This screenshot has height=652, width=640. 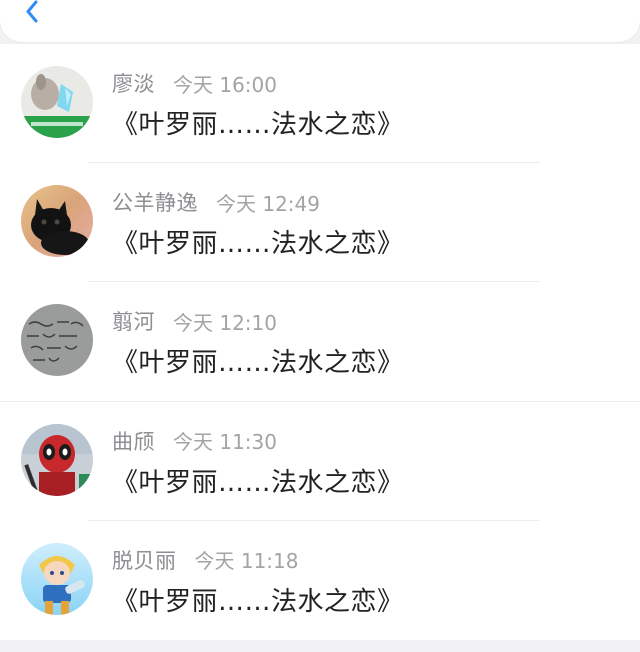 What do you see at coordinates (144, 560) in the screenshot?
I see `sender-name: 脱贝丽` at bounding box center [144, 560].